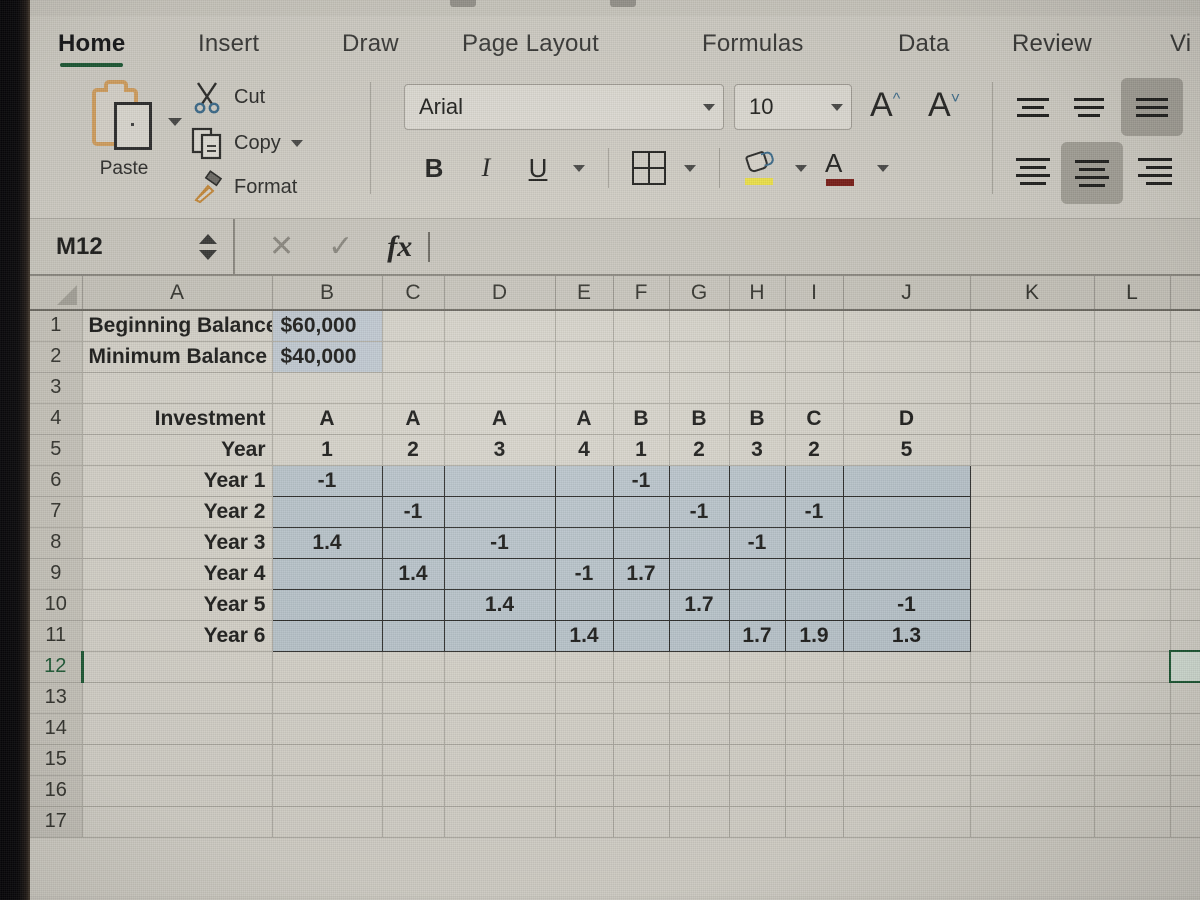  I want to click on row-header-11: 11, so click(56, 636).